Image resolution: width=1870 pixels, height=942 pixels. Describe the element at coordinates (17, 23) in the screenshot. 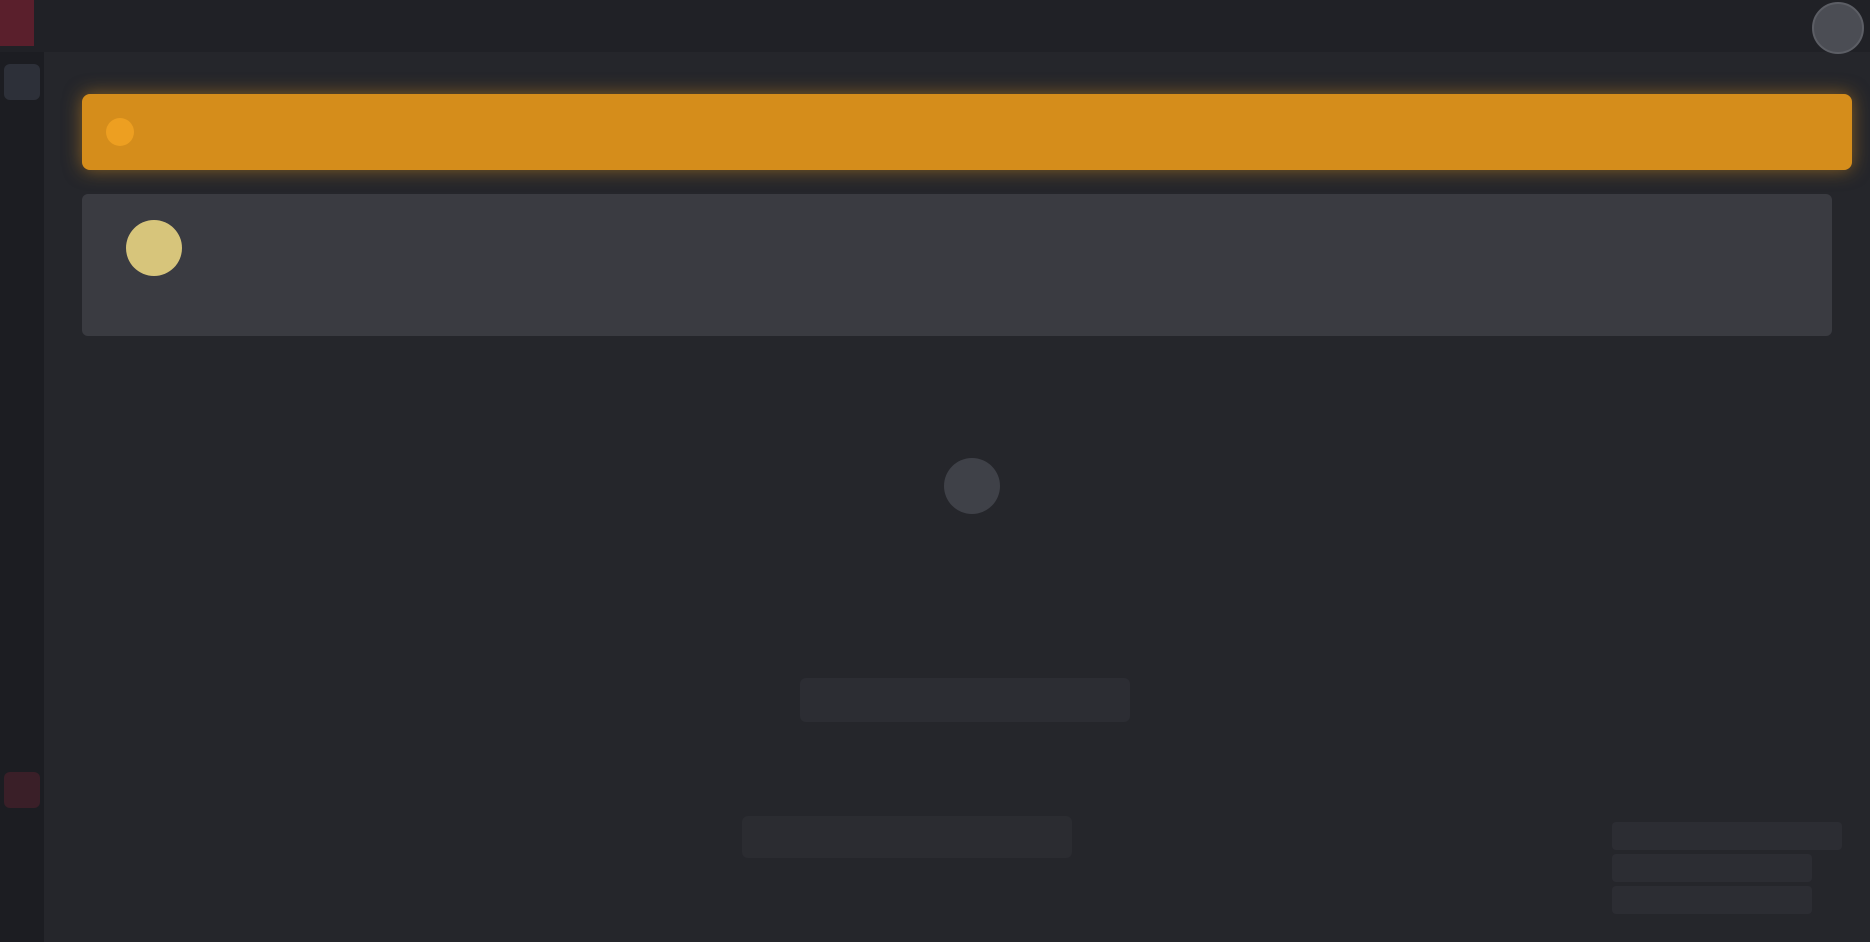

I see `app-logo-icon` at that location.